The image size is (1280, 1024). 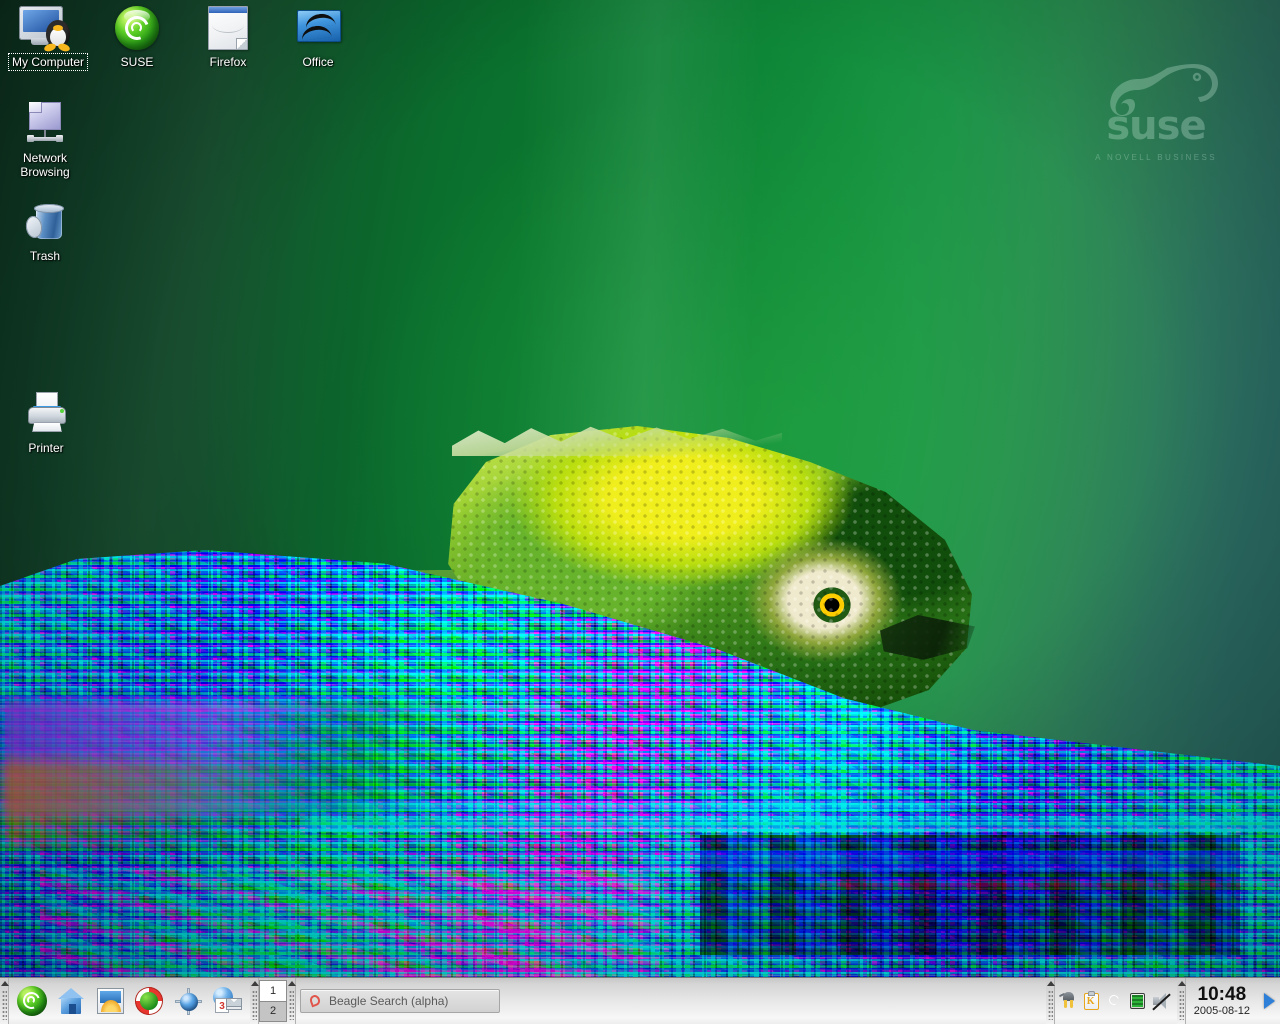 I want to click on image-viewer-button, so click(x=110, y=1001).